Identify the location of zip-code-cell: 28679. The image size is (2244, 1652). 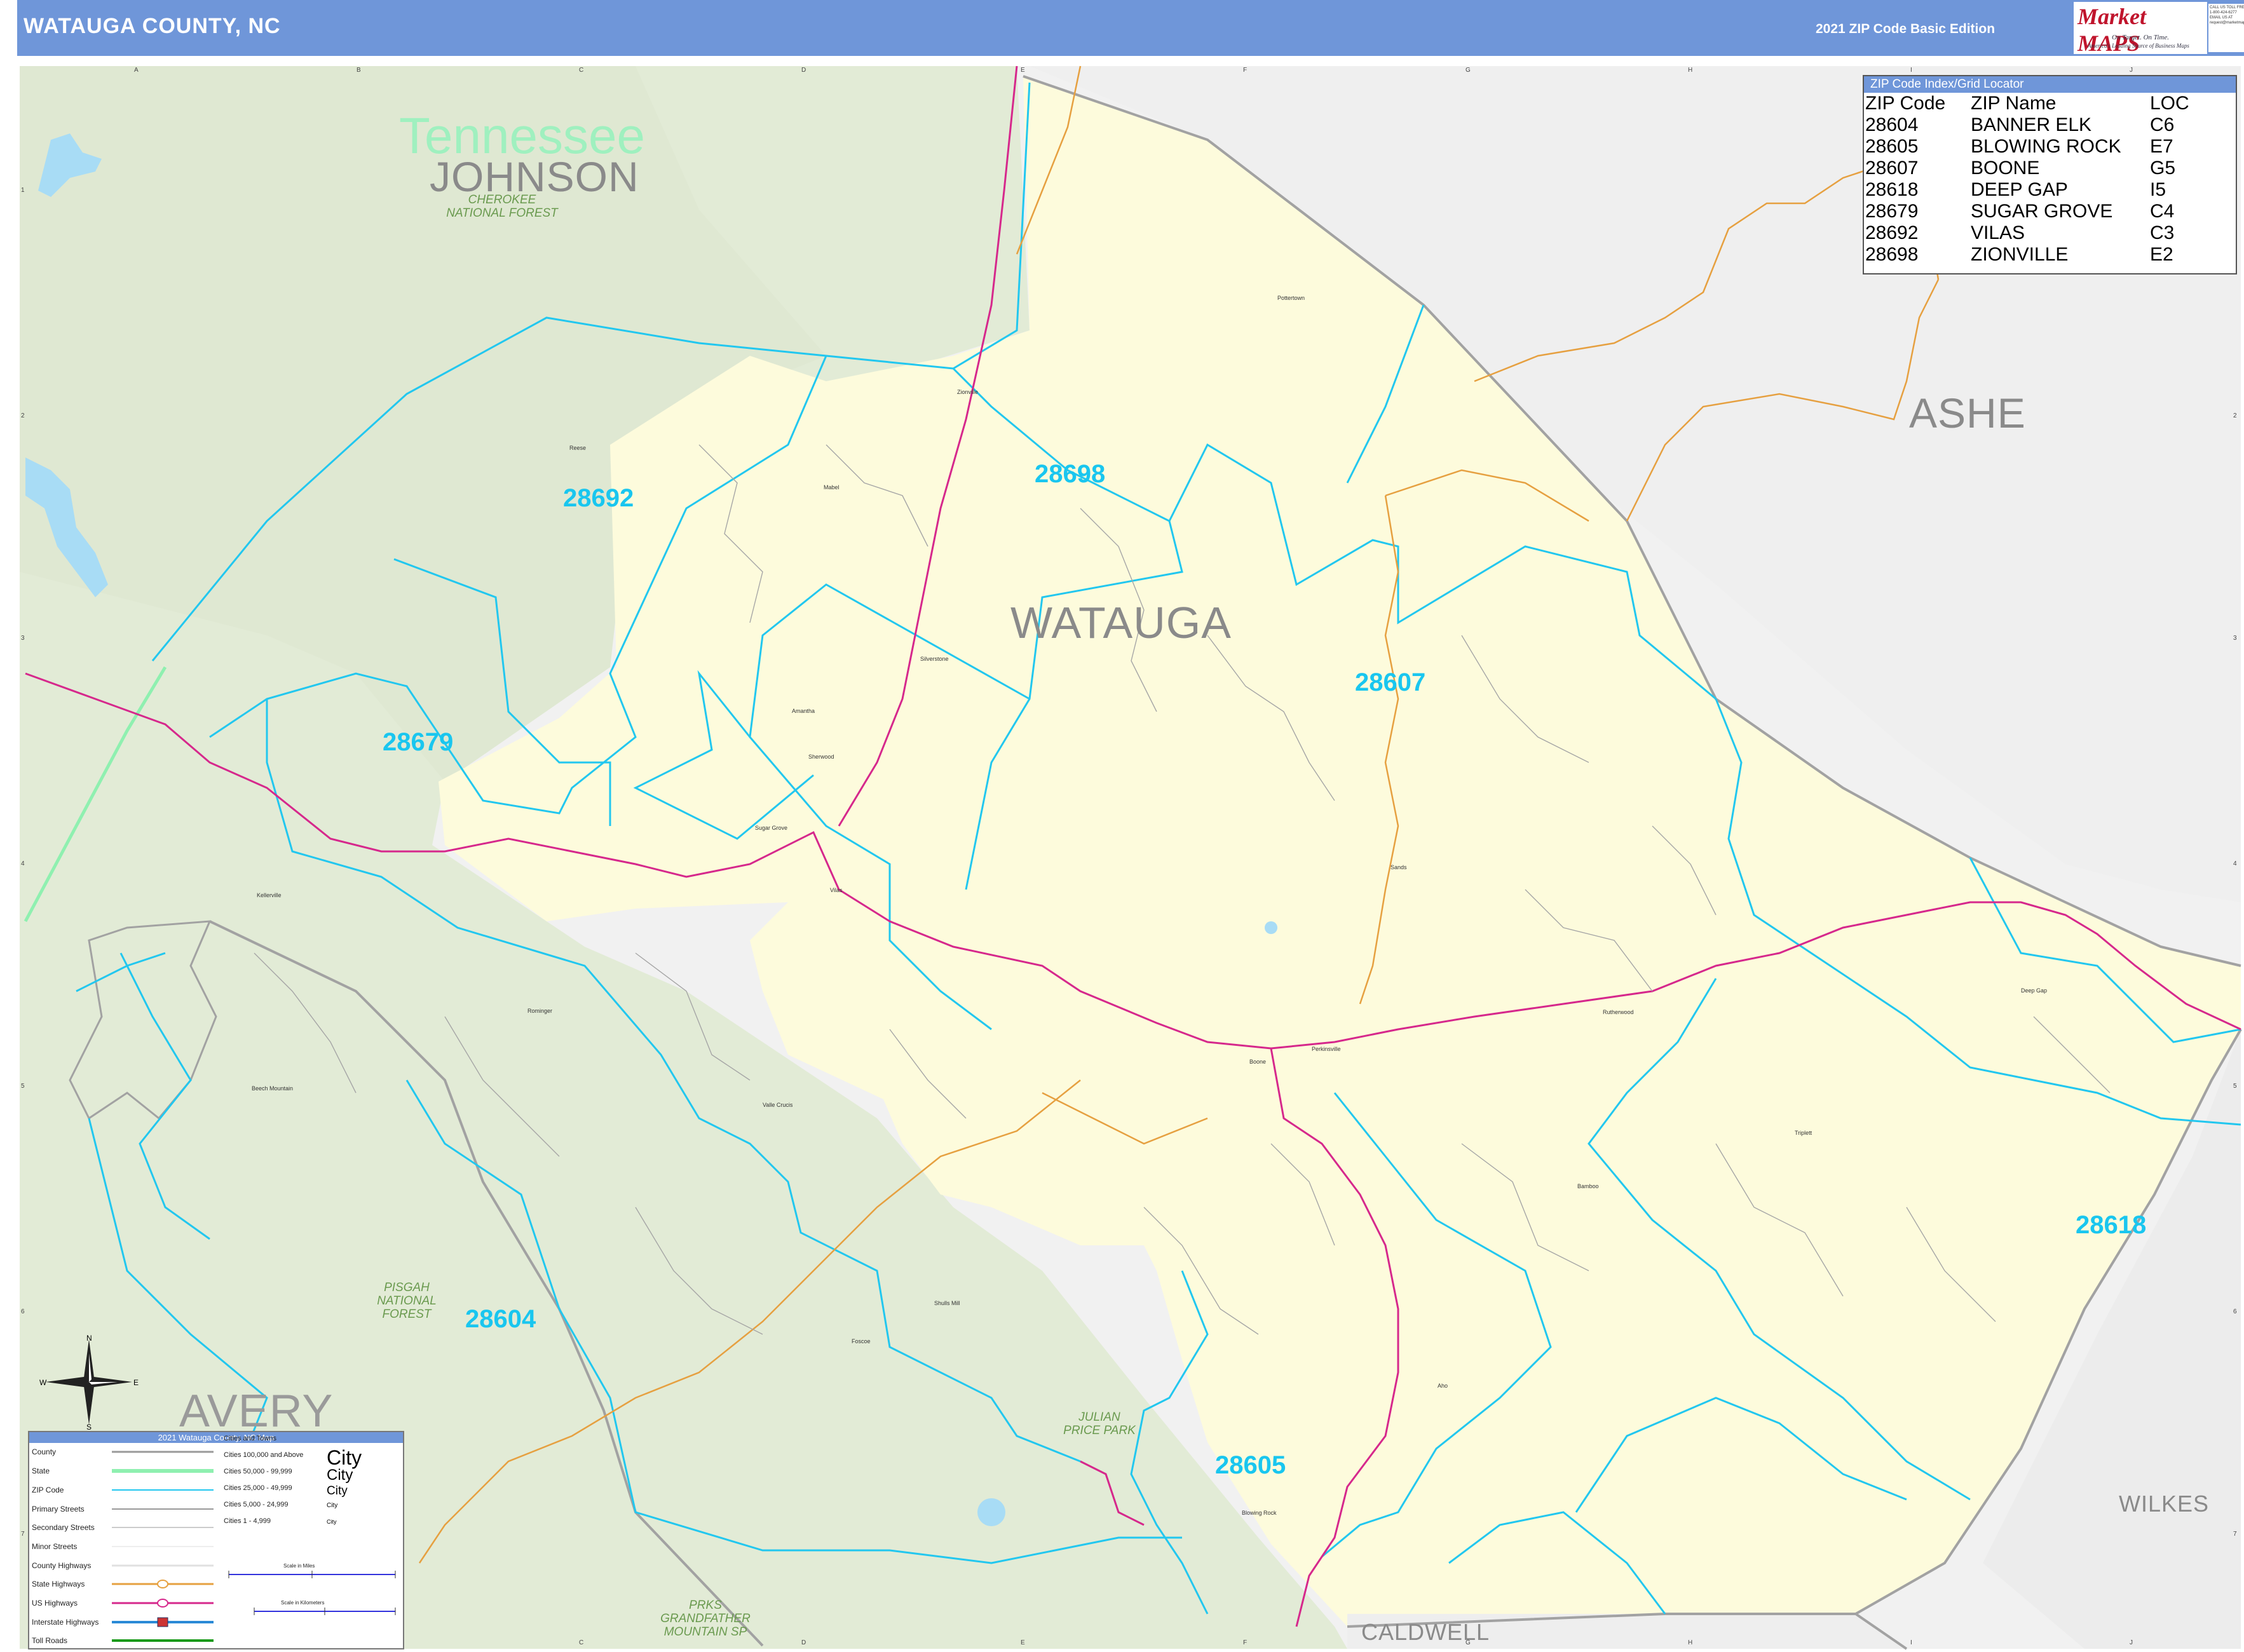
(1892, 212).